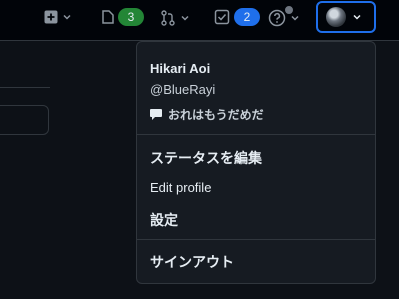 This screenshot has height=299, width=399. What do you see at coordinates (164, 220) in the screenshot?
I see `settings-menu-item: 設定` at bounding box center [164, 220].